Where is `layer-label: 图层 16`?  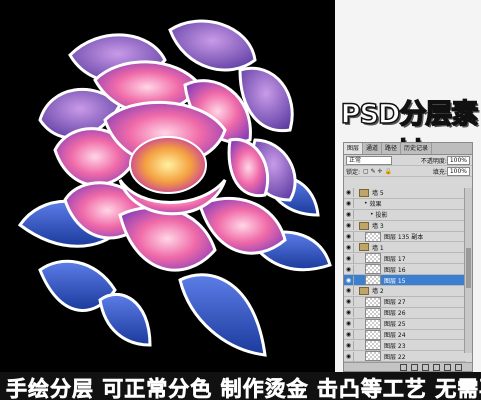 layer-label: 图层 16 is located at coordinates (395, 270).